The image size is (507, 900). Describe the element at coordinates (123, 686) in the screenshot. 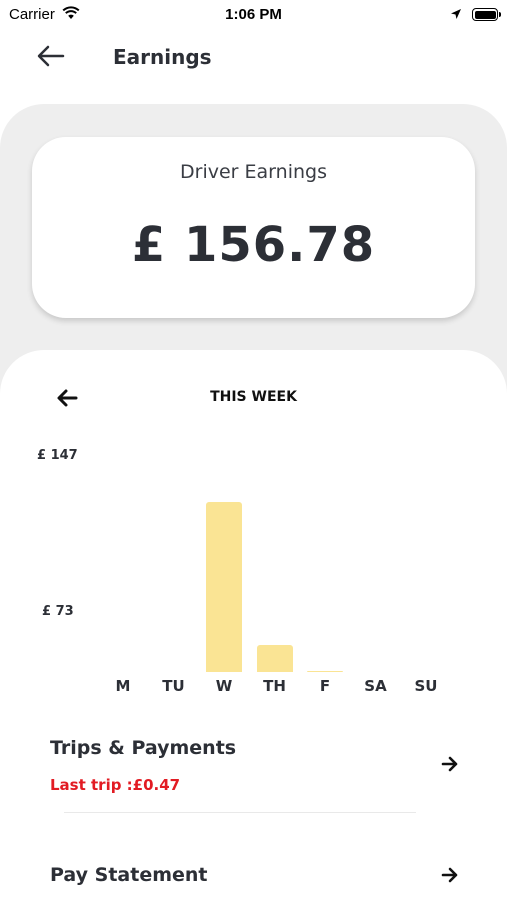

I see `x-tick-label: M` at that location.